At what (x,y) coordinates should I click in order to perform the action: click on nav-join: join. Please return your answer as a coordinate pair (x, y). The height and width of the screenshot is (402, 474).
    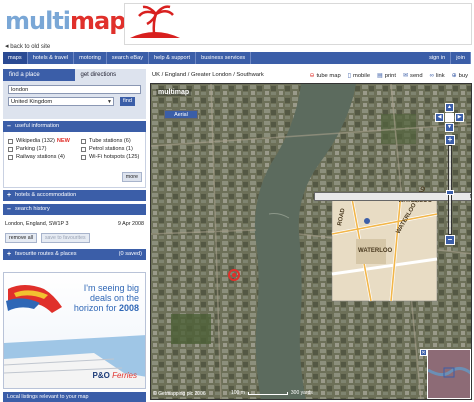
    Looking at the image, I should click on (461, 58).